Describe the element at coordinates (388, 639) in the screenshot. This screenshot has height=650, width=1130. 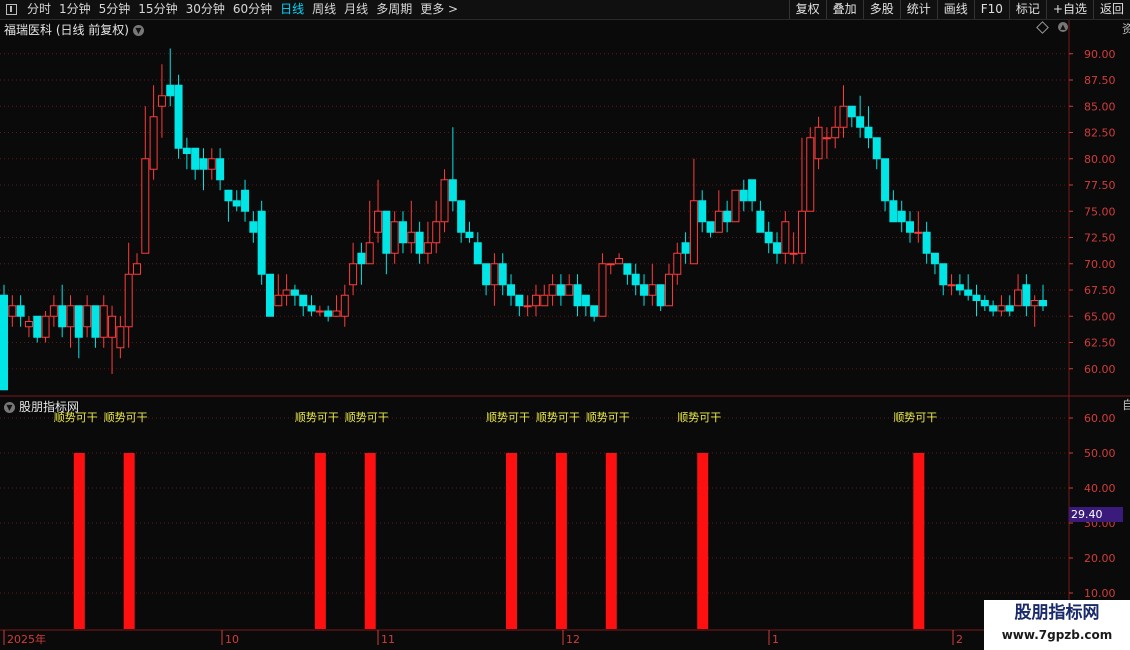
I see `x-tick-label: 11` at that location.